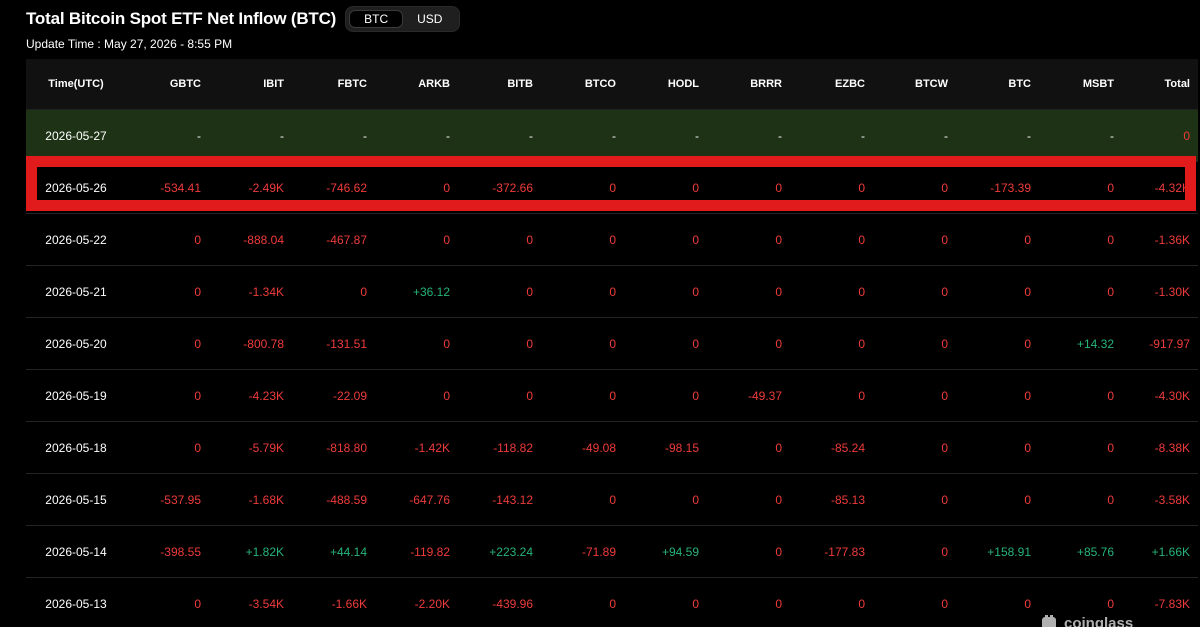 The image size is (1200, 627). Describe the element at coordinates (167, 84) in the screenshot. I see `column-header-gbtc: GBTC` at that location.